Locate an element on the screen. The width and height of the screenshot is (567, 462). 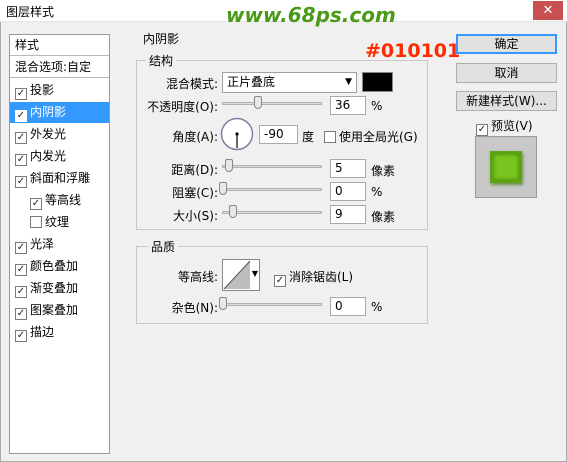
style-list-header: 样式 is located at coordinates (59, 45).